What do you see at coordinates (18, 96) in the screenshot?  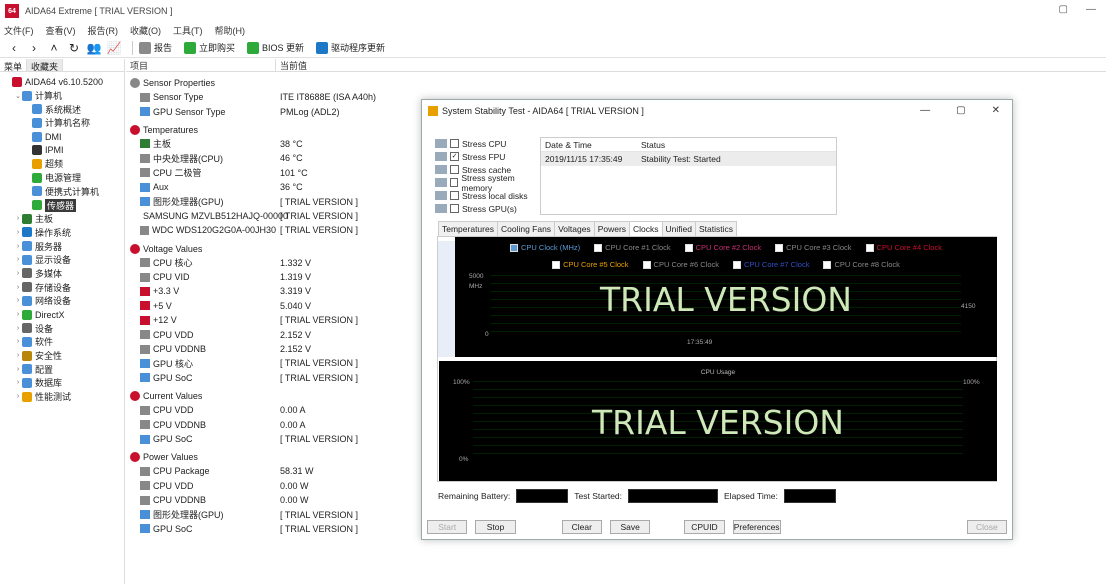 I see `tree-expander-icon: ⌄` at bounding box center [18, 96].